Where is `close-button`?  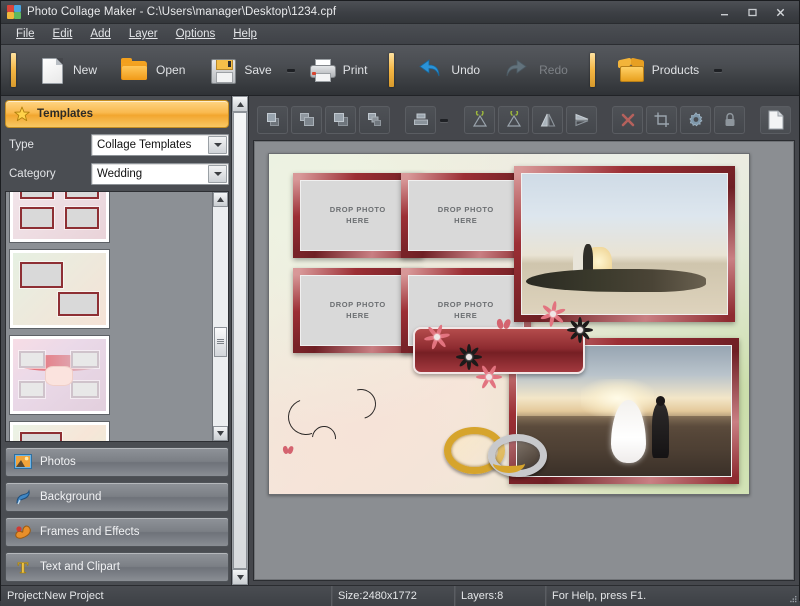 close-button is located at coordinates (780, 12).